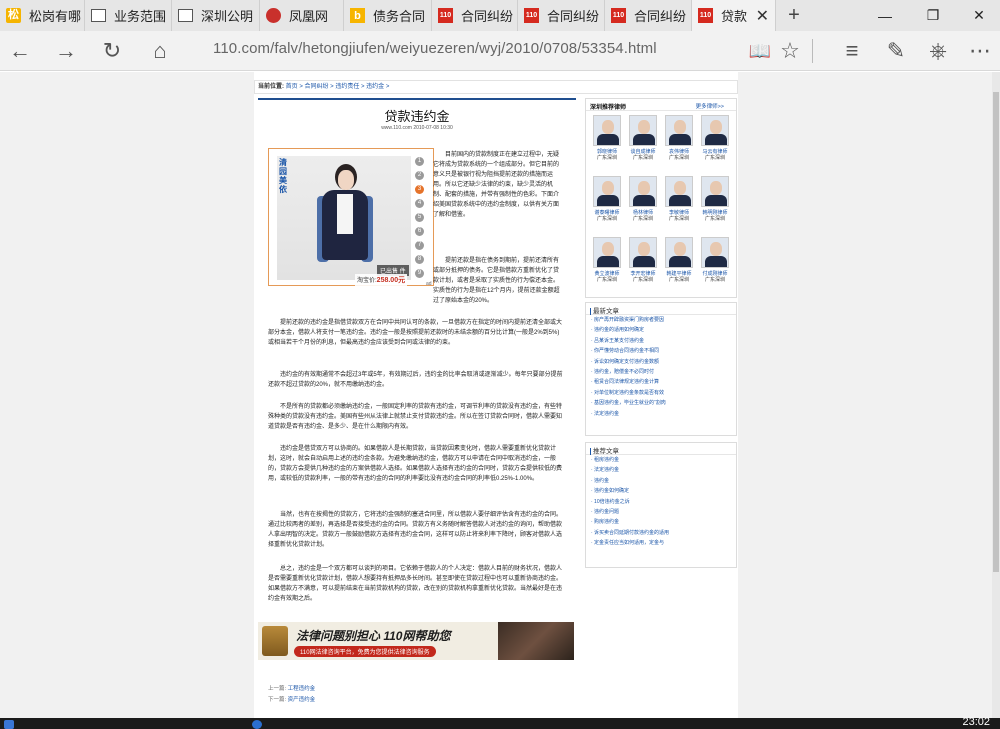 The image size is (1000, 729). What do you see at coordinates (429, 284) in the screenshot?
I see `ad-corner-mark: ad` at bounding box center [429, 284].